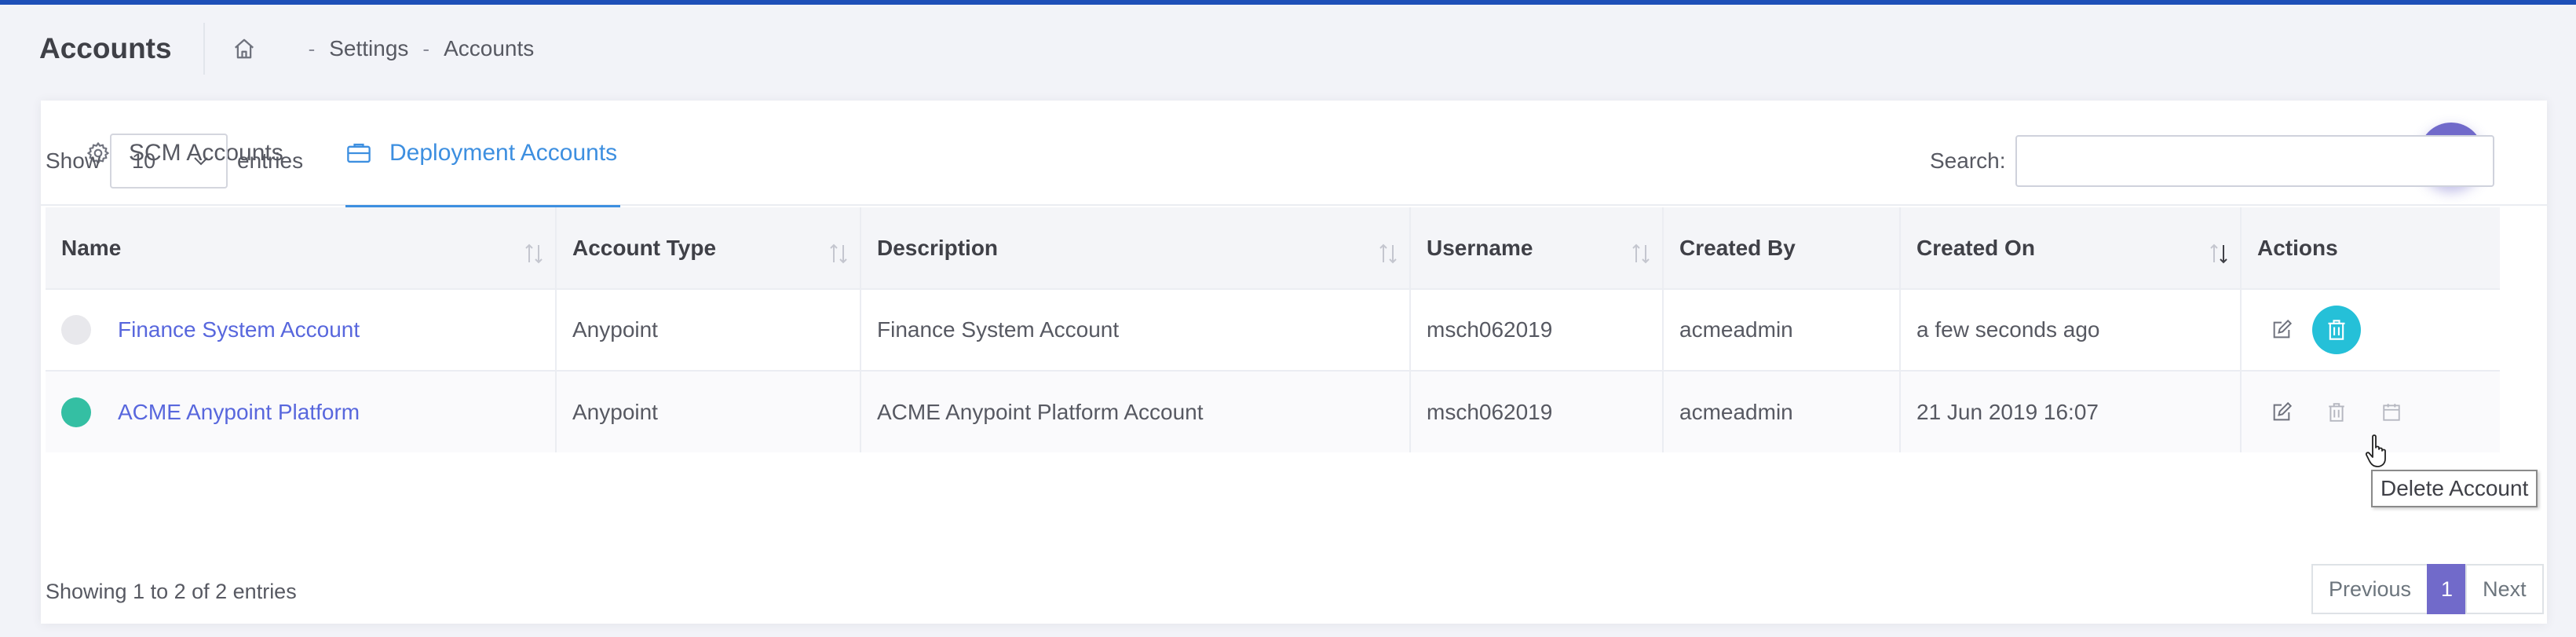 This screenshot has height=637, width=2576. What do you see at coordinates (239, 412) in the screenshot?
I see `account-name-link: ACME Anypoint Platform` at bounding box center [239, 412].